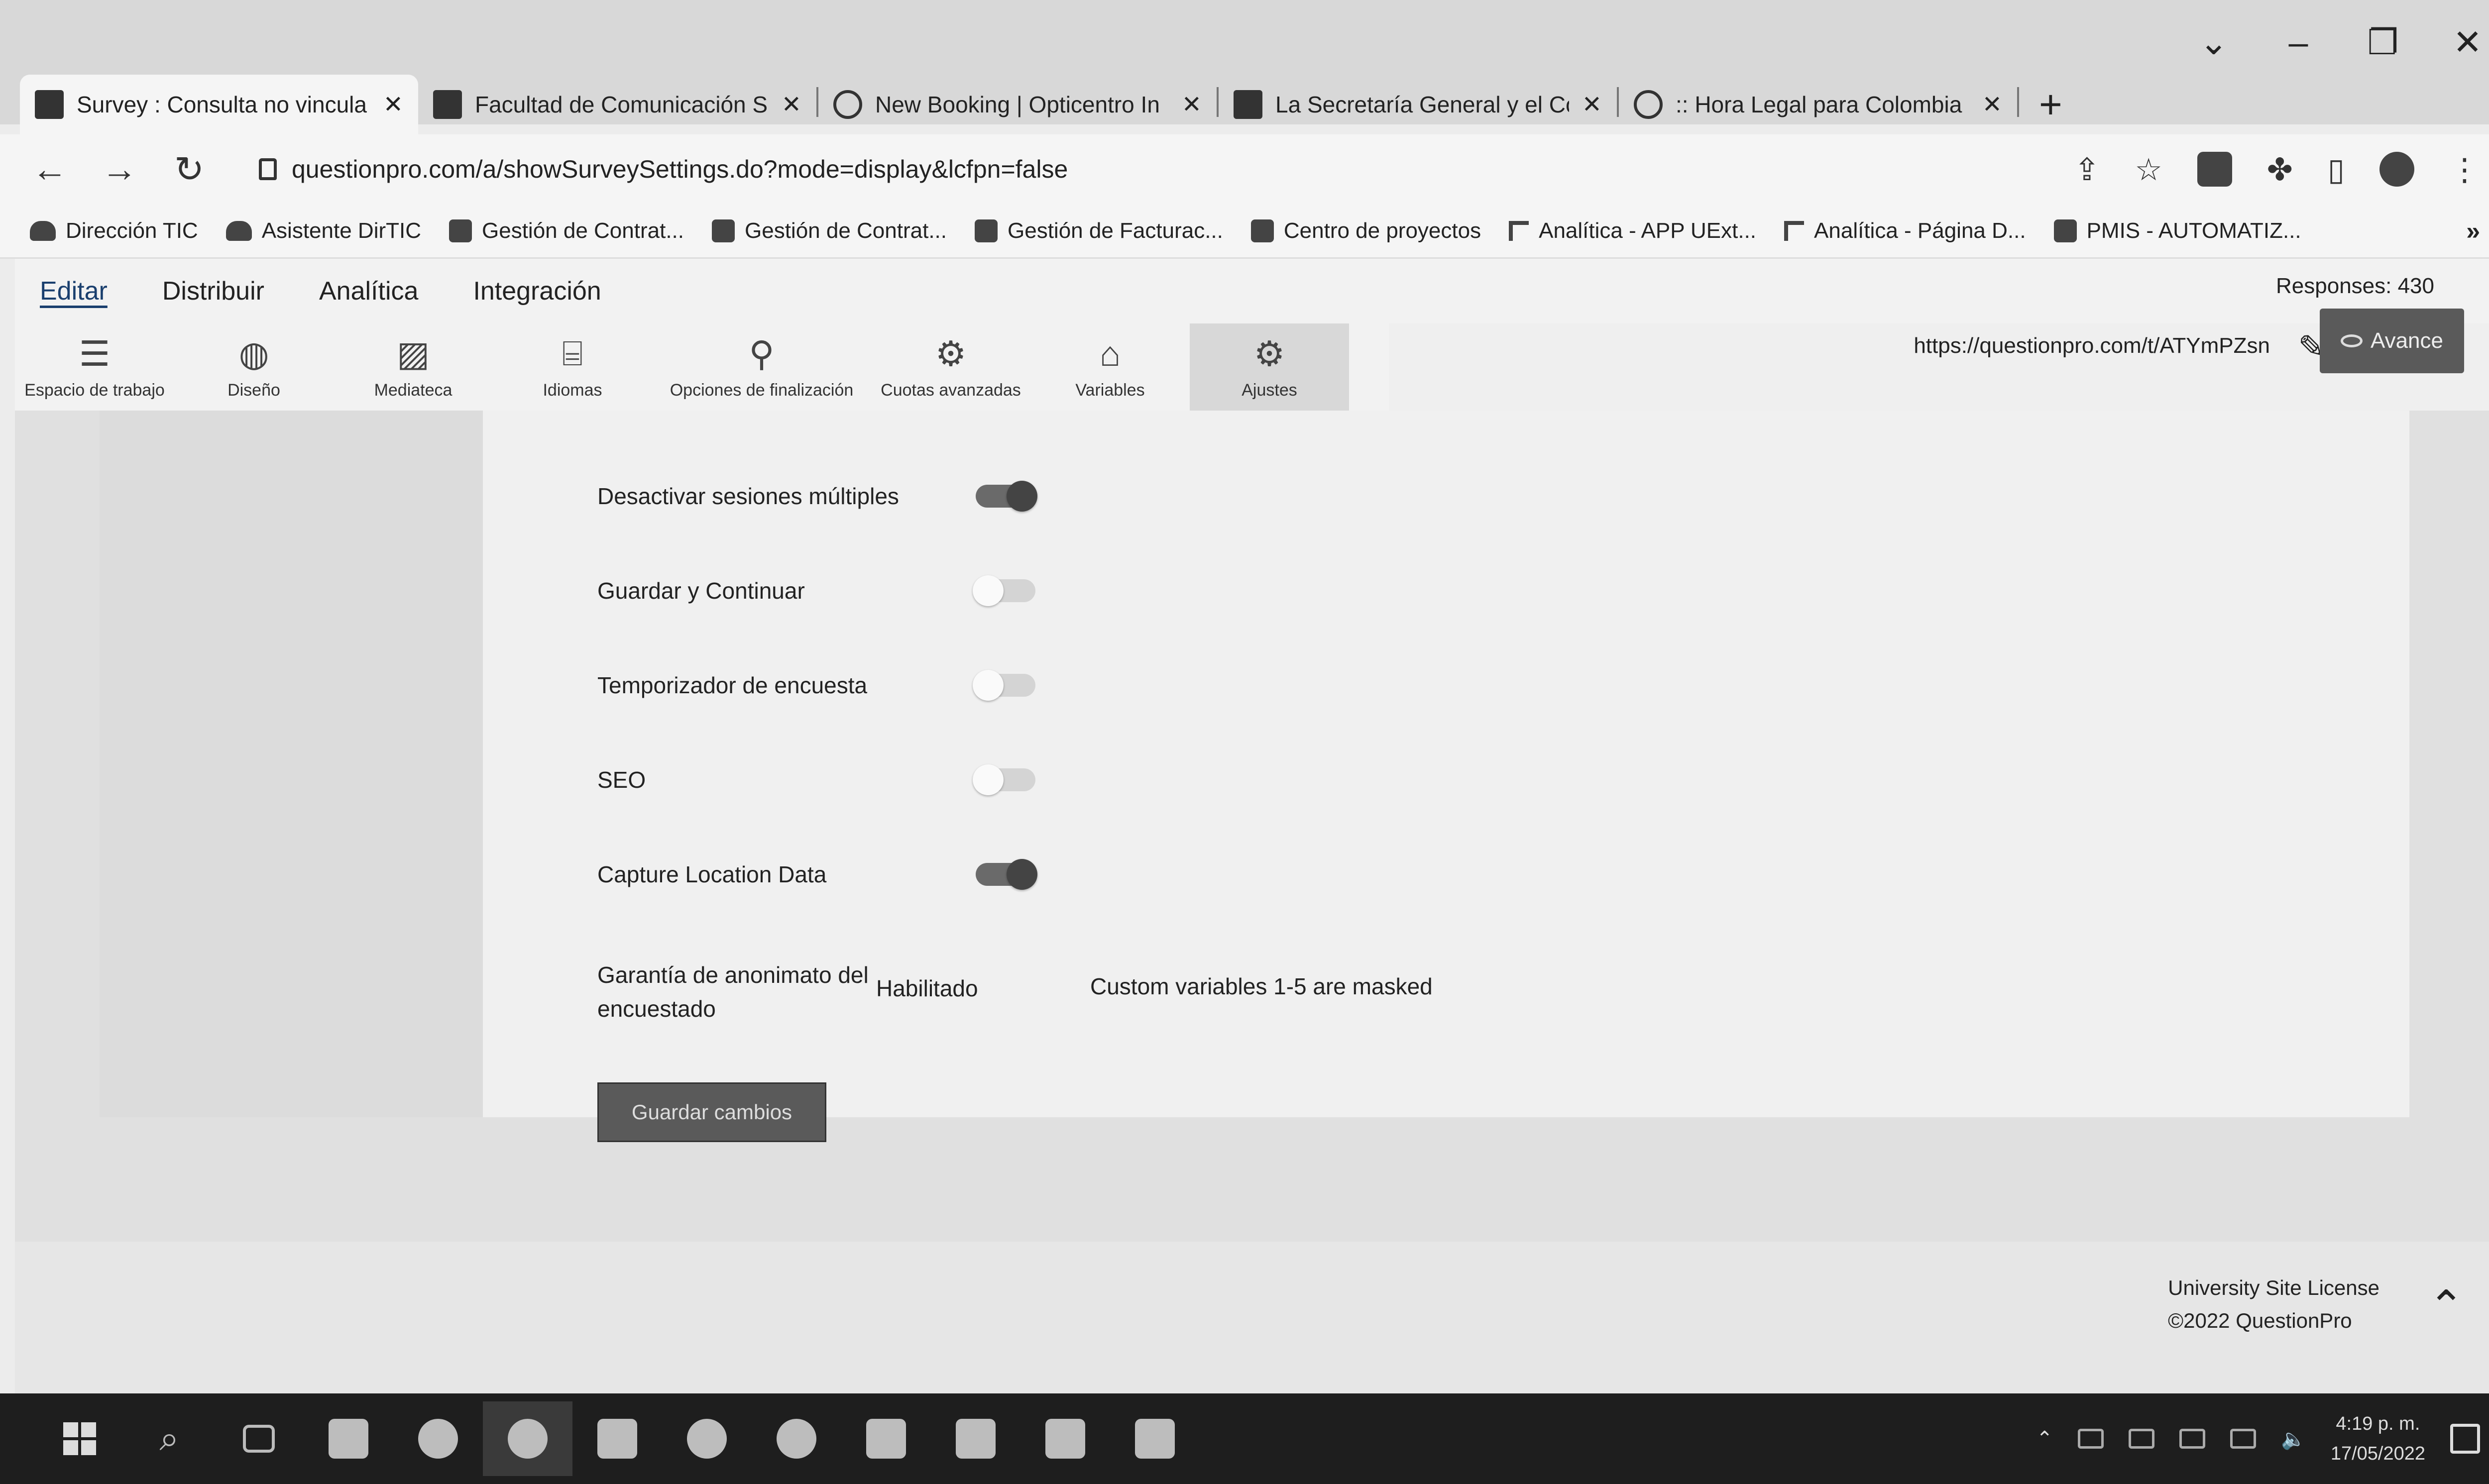 Image resolution: width=2489 pixels, height=1484 pixels. What do you see at coordinates (2378, 1424) in the screenshot?
I see `clock-time: 4:19 p. m.` at bounding box center [2378, 1424].